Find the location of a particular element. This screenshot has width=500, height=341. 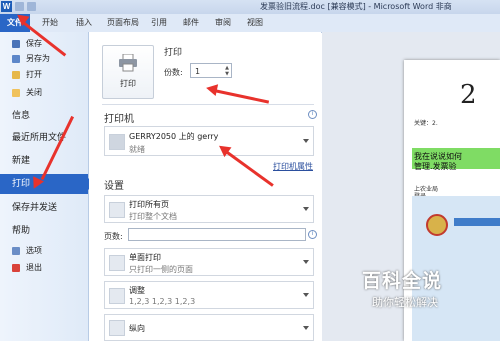

save-icon is located at coordinates (16, 44).